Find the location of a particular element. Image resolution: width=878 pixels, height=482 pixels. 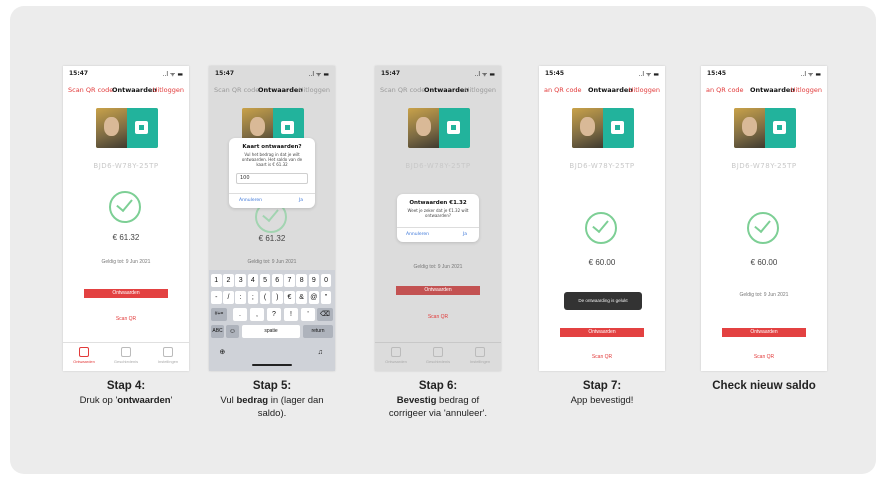

key: ' is located at coordinates (308, 314).